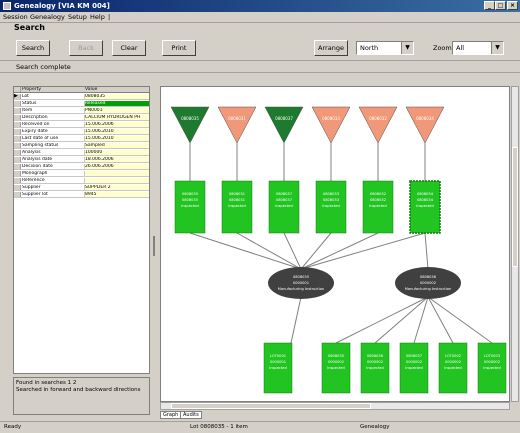  Describe the element at coordinates (46, 383) in the screenshot. I see `info-tabs: Found in searches 1 2` at that location.